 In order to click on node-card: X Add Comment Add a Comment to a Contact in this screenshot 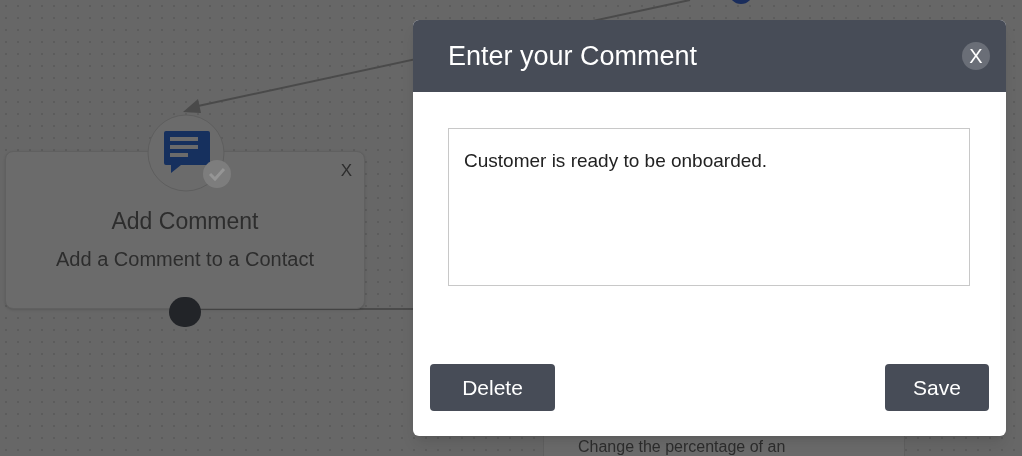, I will do `click(185, 230)`.